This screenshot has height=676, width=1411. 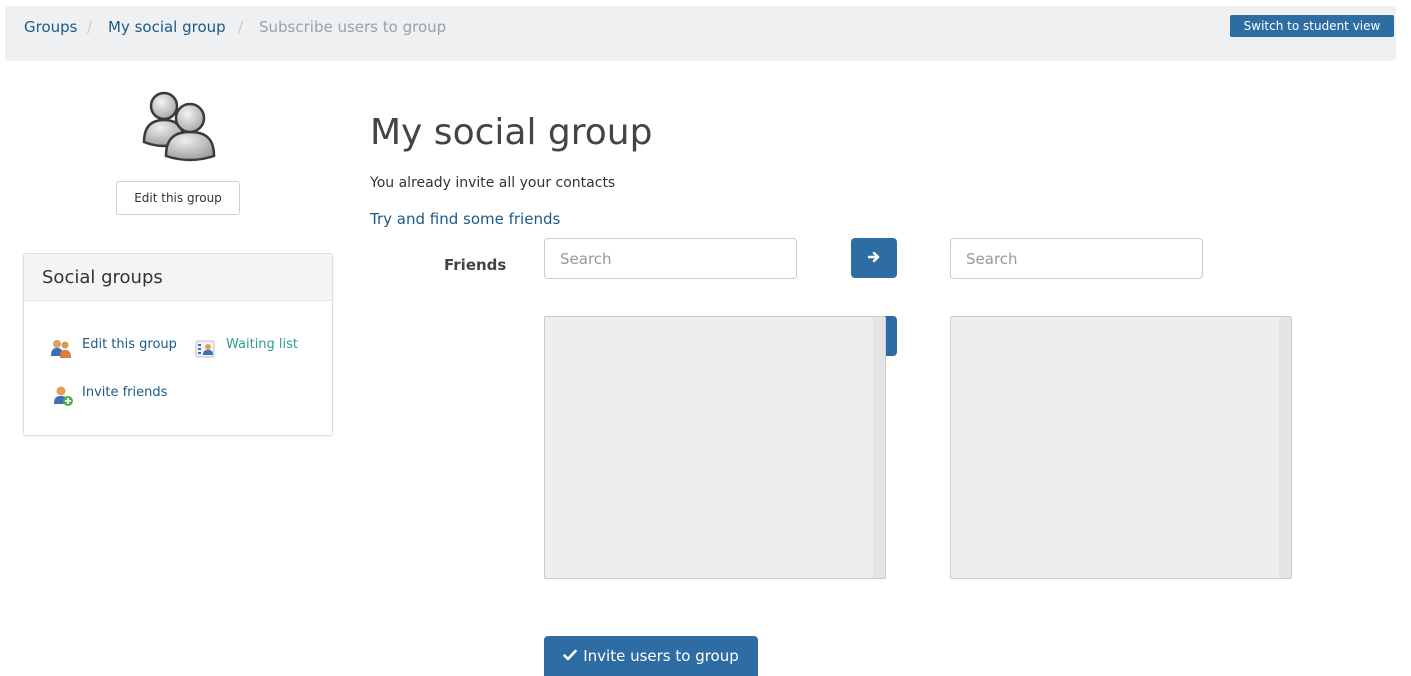 What do you see at coordinates (129, 344) in the screenshot?
I see `edit-group-link: Edit this group` at bounding box center [129, 344].